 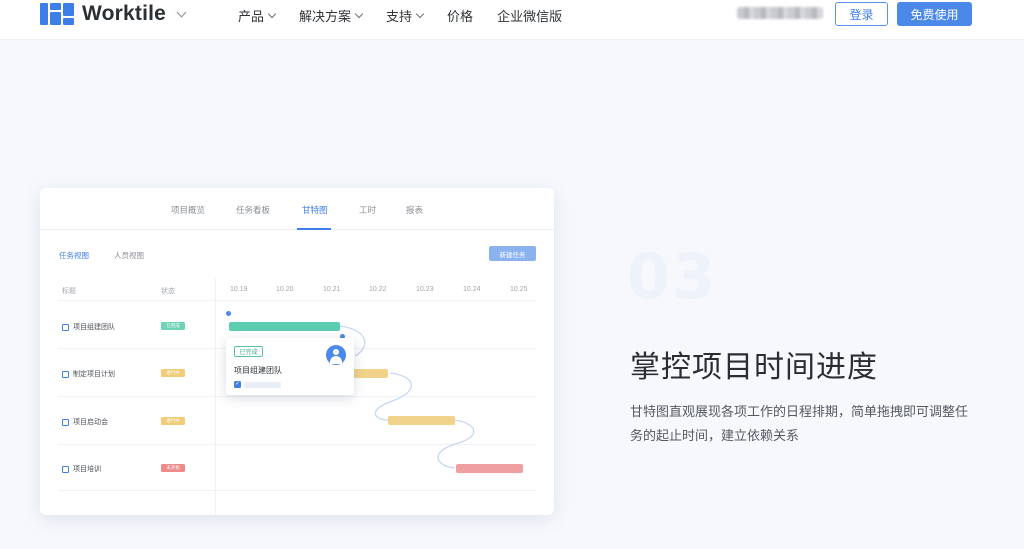 I want to click on logo: Worktile, so click(x=113, y=14).